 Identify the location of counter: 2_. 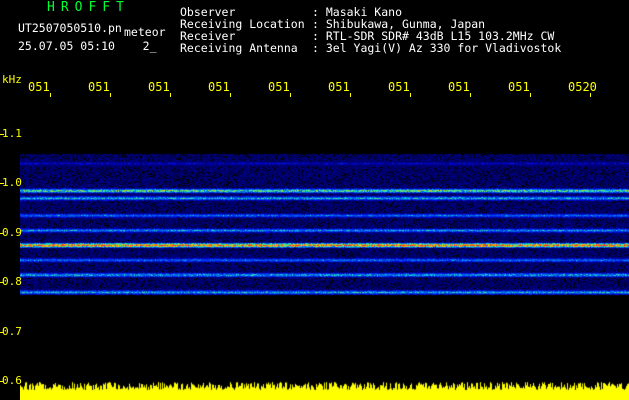
(149, 46).